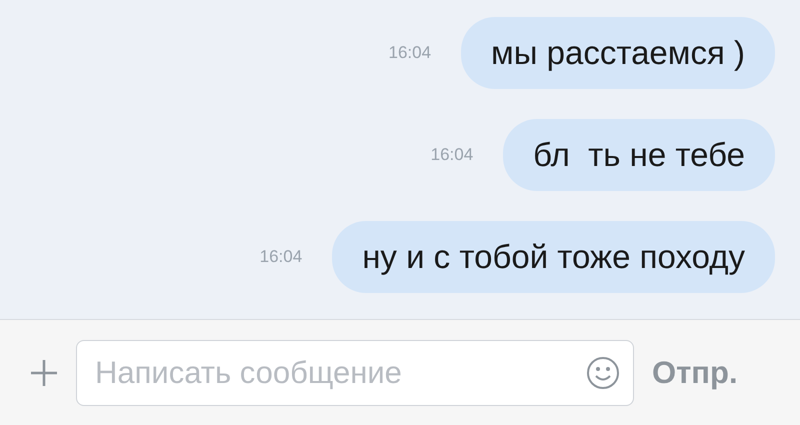 The height and width of the screenshot is (425, 800). What do you see at coordinates (618, 53) in the screenshot?
I see `message-bubble: мы расстаемся )` at bounding box center [618, 53].